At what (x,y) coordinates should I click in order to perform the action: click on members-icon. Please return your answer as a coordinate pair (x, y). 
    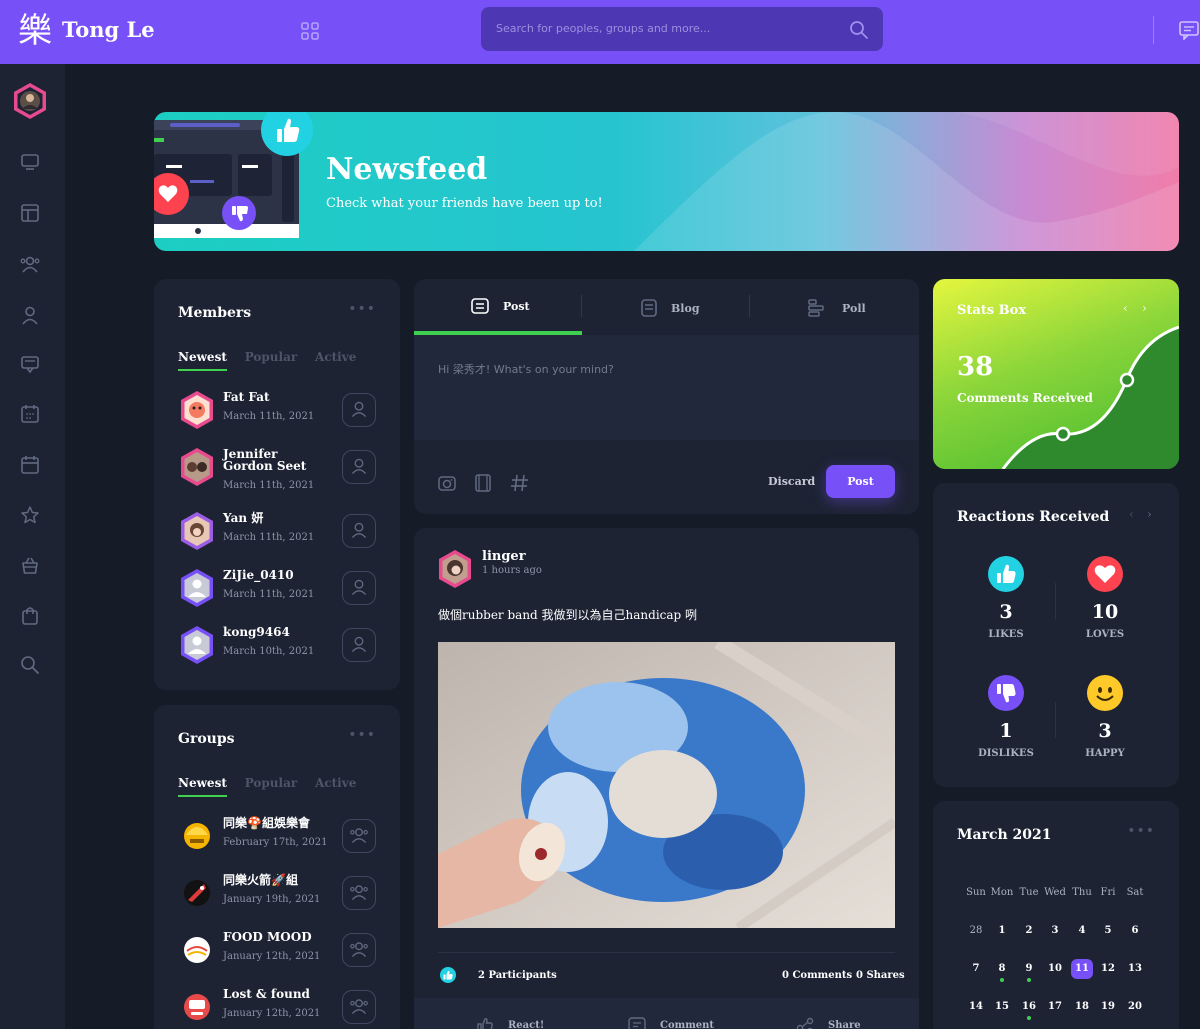
    Looking at the image, I should click on (30, 315).